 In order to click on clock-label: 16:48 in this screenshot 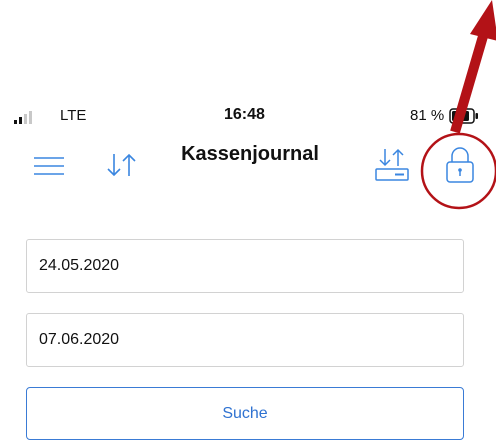, I will do `click(244, 114)`.